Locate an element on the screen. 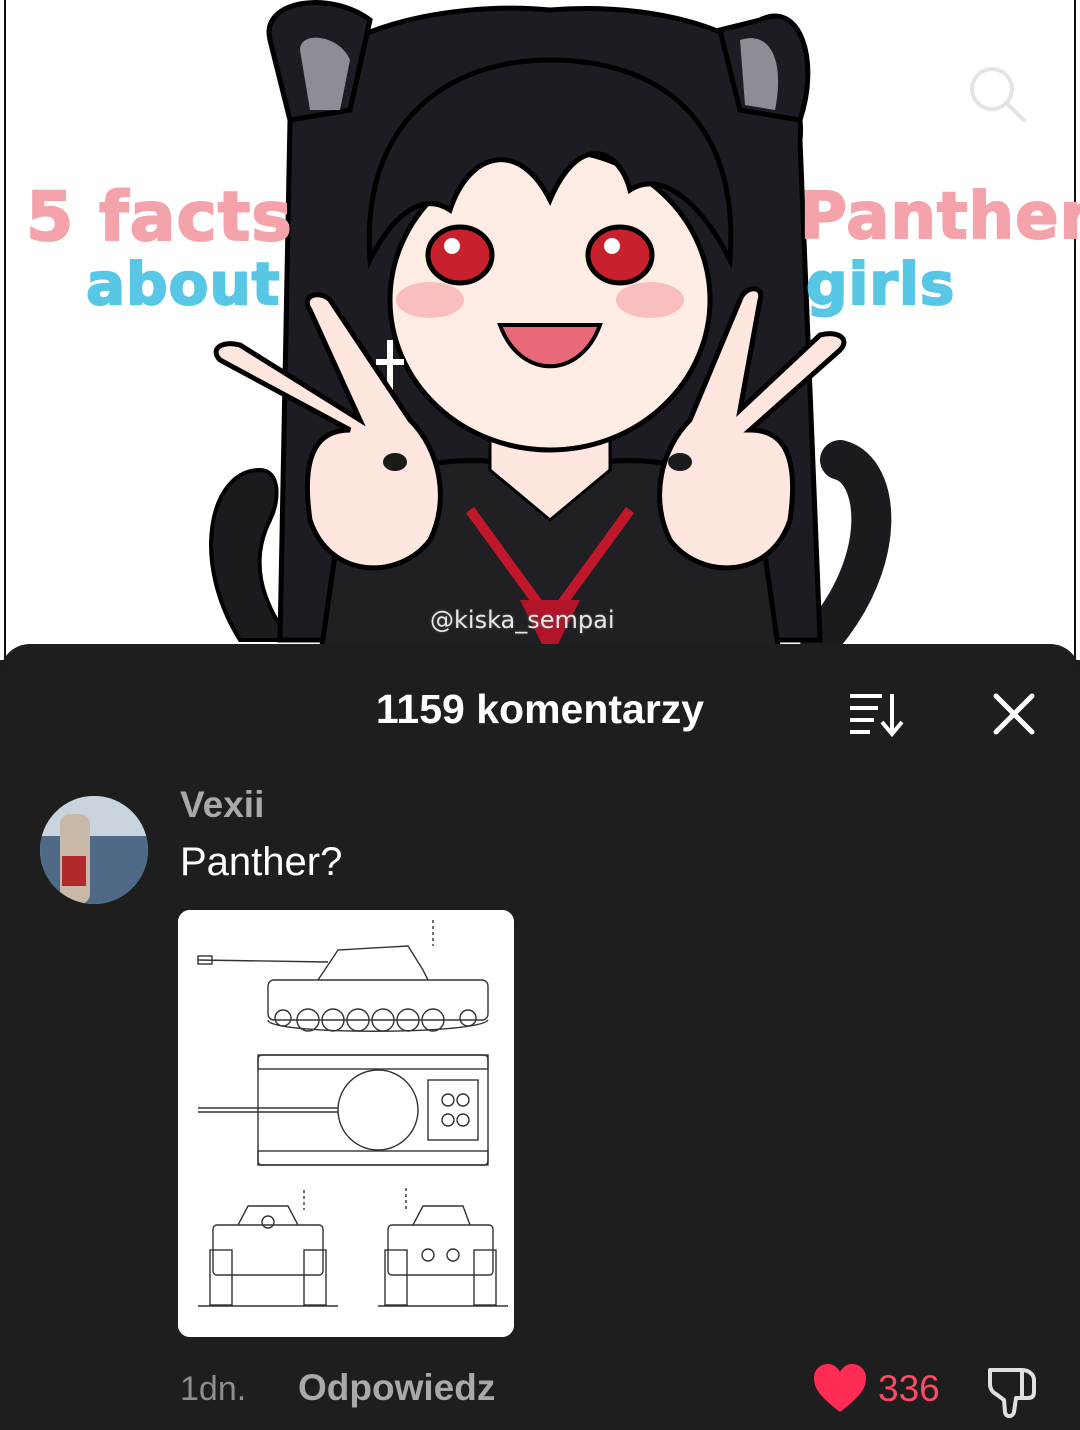  thumbnail-text-line4: girls is located at coordinates (880, 284).